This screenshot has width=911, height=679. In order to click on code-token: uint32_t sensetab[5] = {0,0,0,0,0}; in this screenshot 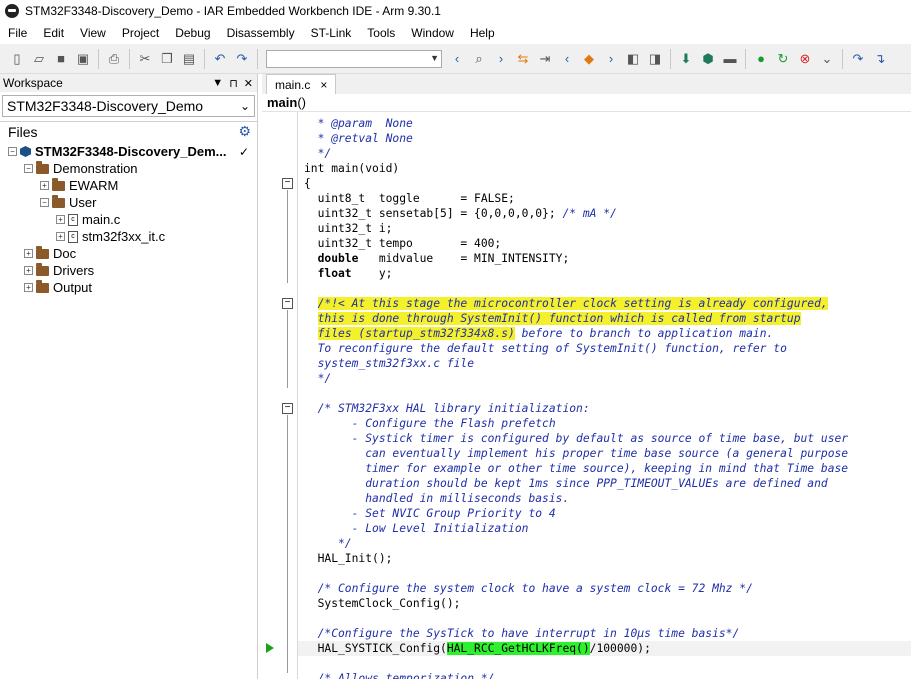, I will do `click(433, 213)`.